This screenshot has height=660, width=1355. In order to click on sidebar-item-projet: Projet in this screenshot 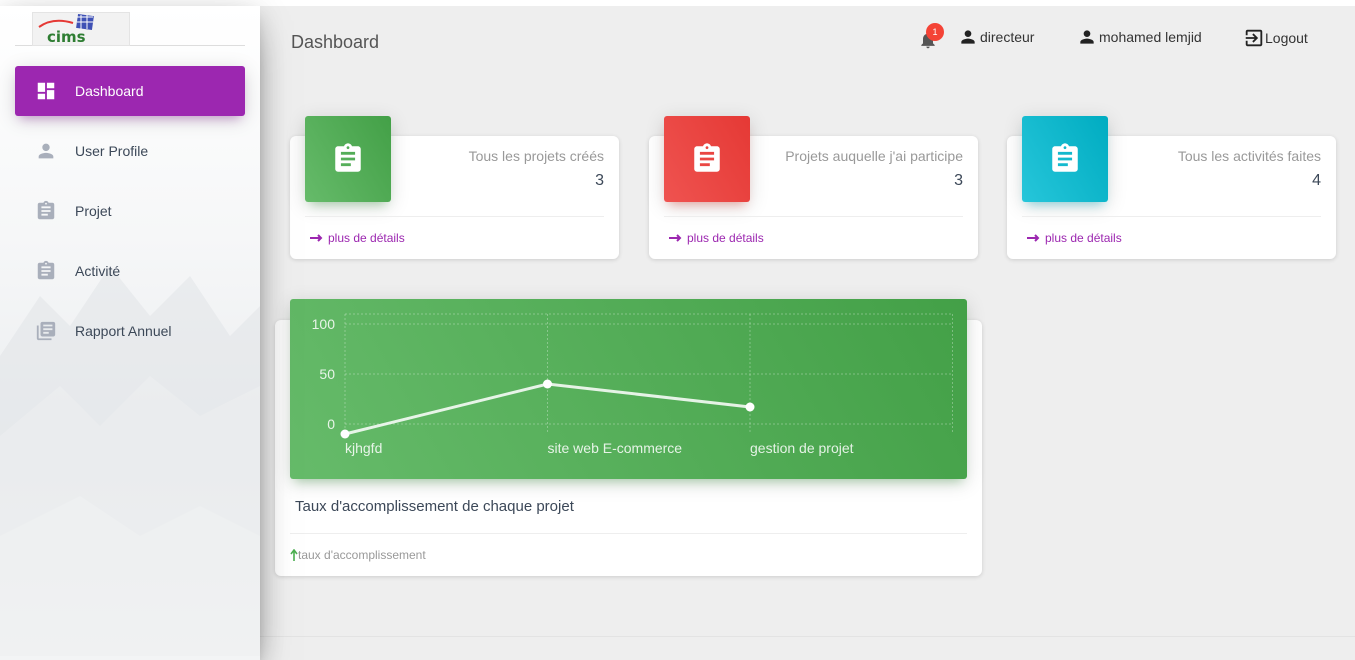, I will do `click(130, 211)`.